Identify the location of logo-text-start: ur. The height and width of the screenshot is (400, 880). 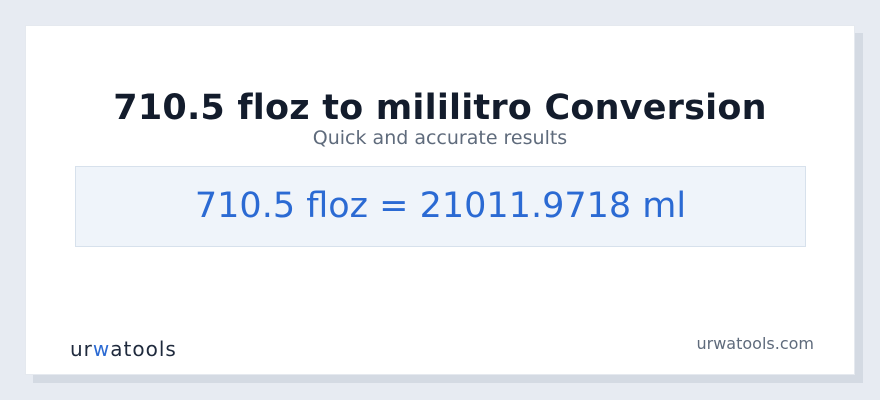
(81, 349).